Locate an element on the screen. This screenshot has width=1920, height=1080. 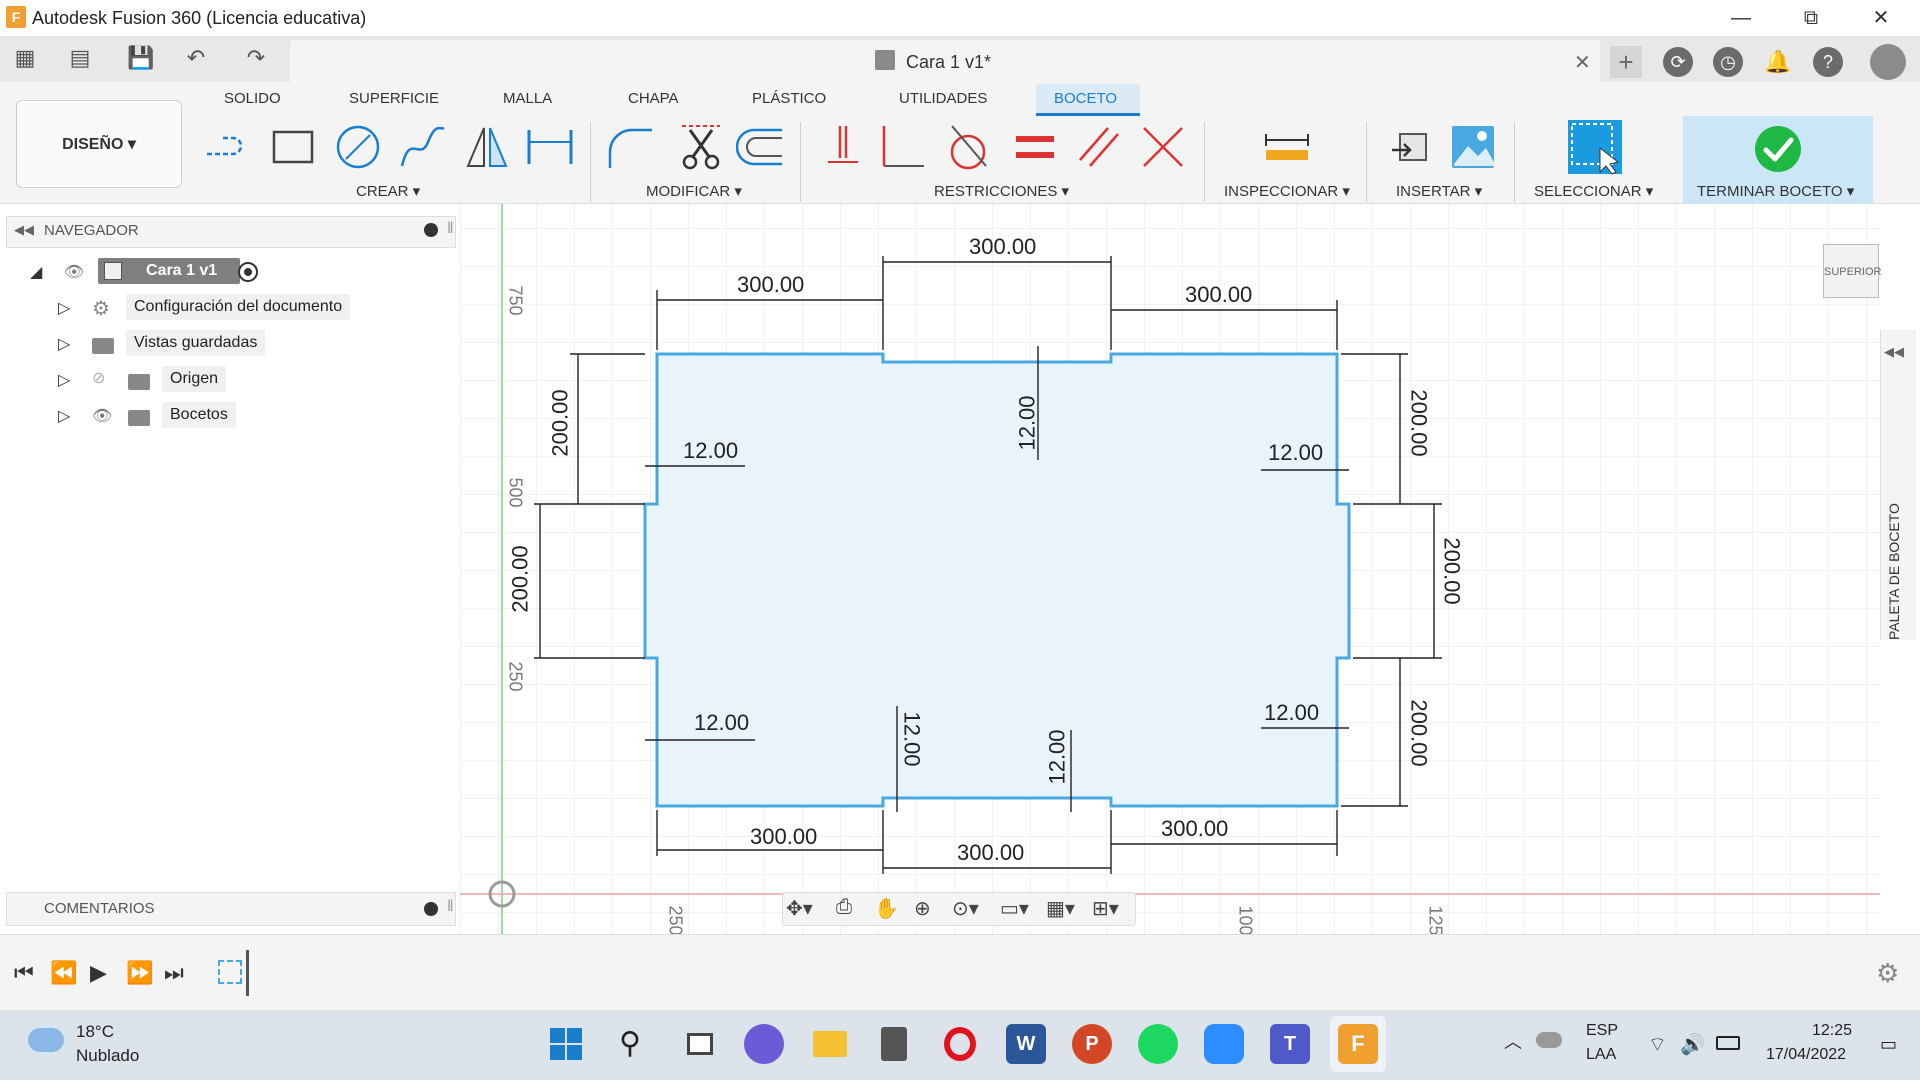
battery-icon is located at coordinates (1728, 1043).